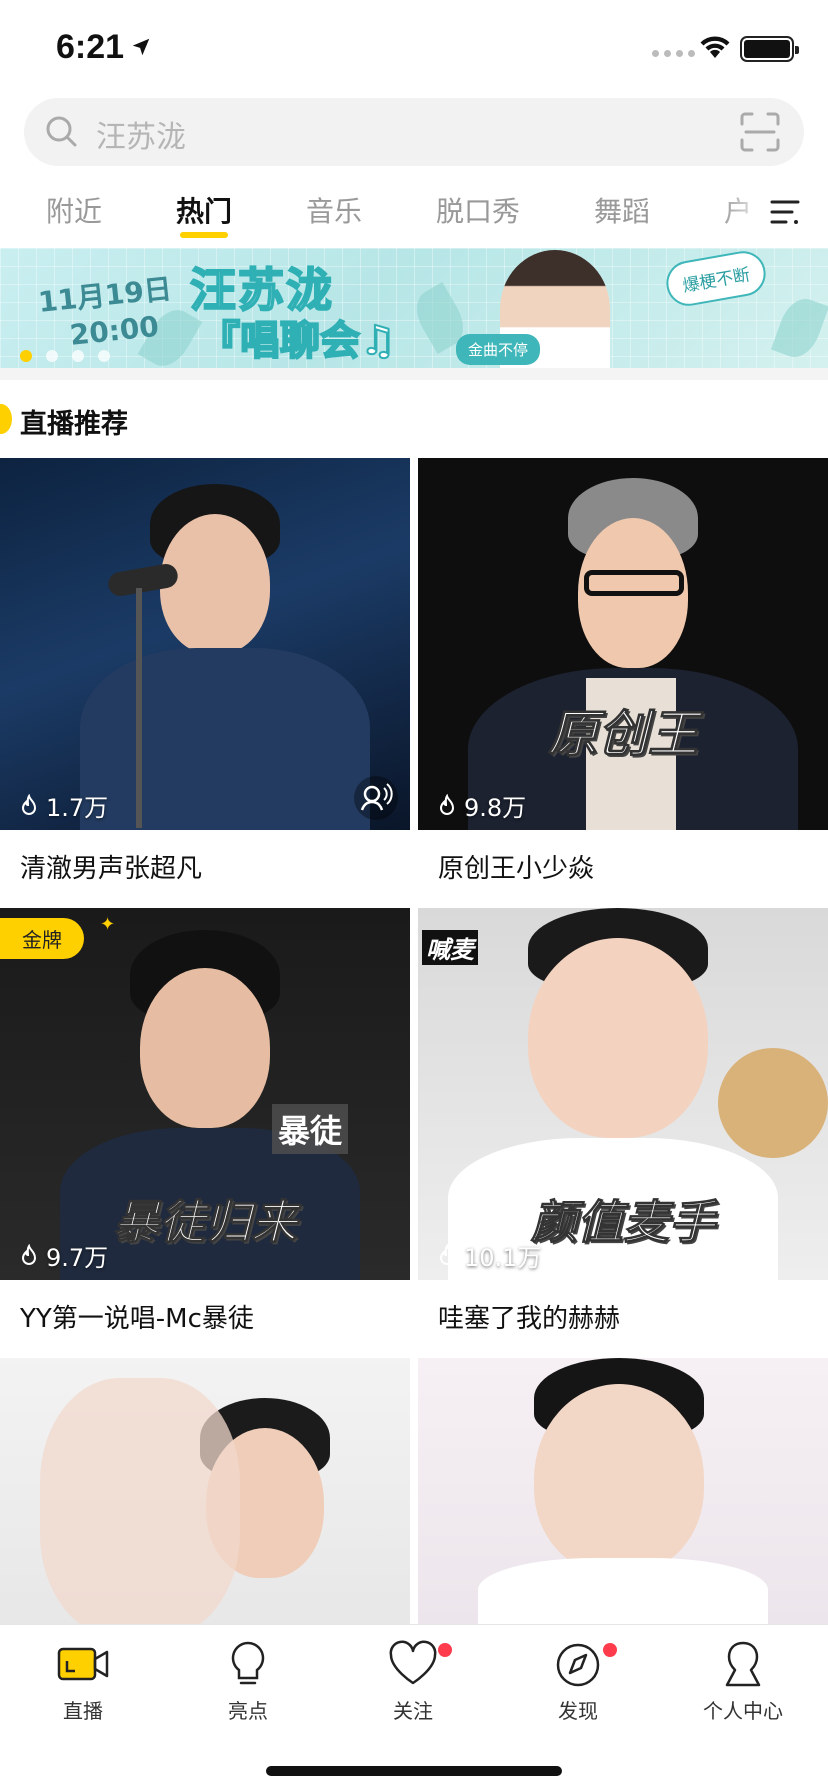  I want to click on live-card: 1.7万 清澈男声张超凡, so click(205, 683).